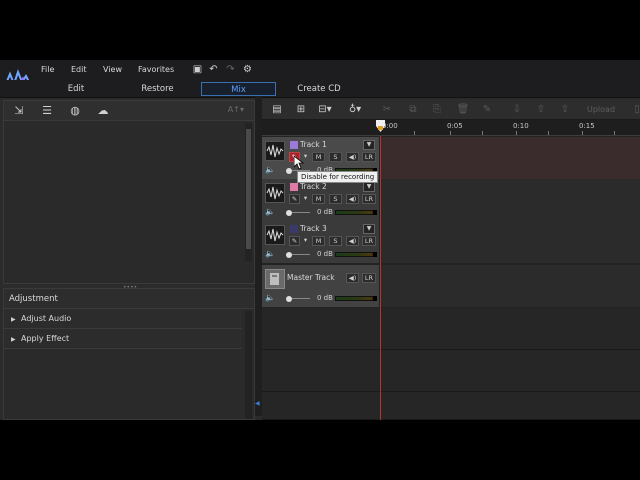  Describe the element at coordinates (76, 89) in the screenshot. I see `tab-edit: Edit` at that location.